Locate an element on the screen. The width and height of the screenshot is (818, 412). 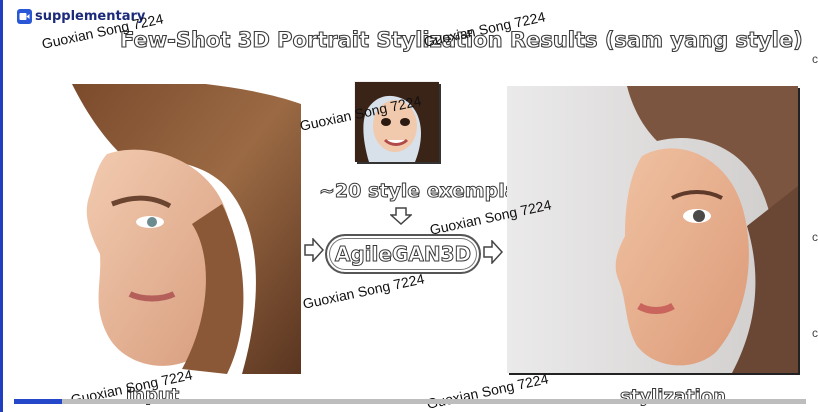
model-label: AgileGAN3D is located at coordinates (403, 254).